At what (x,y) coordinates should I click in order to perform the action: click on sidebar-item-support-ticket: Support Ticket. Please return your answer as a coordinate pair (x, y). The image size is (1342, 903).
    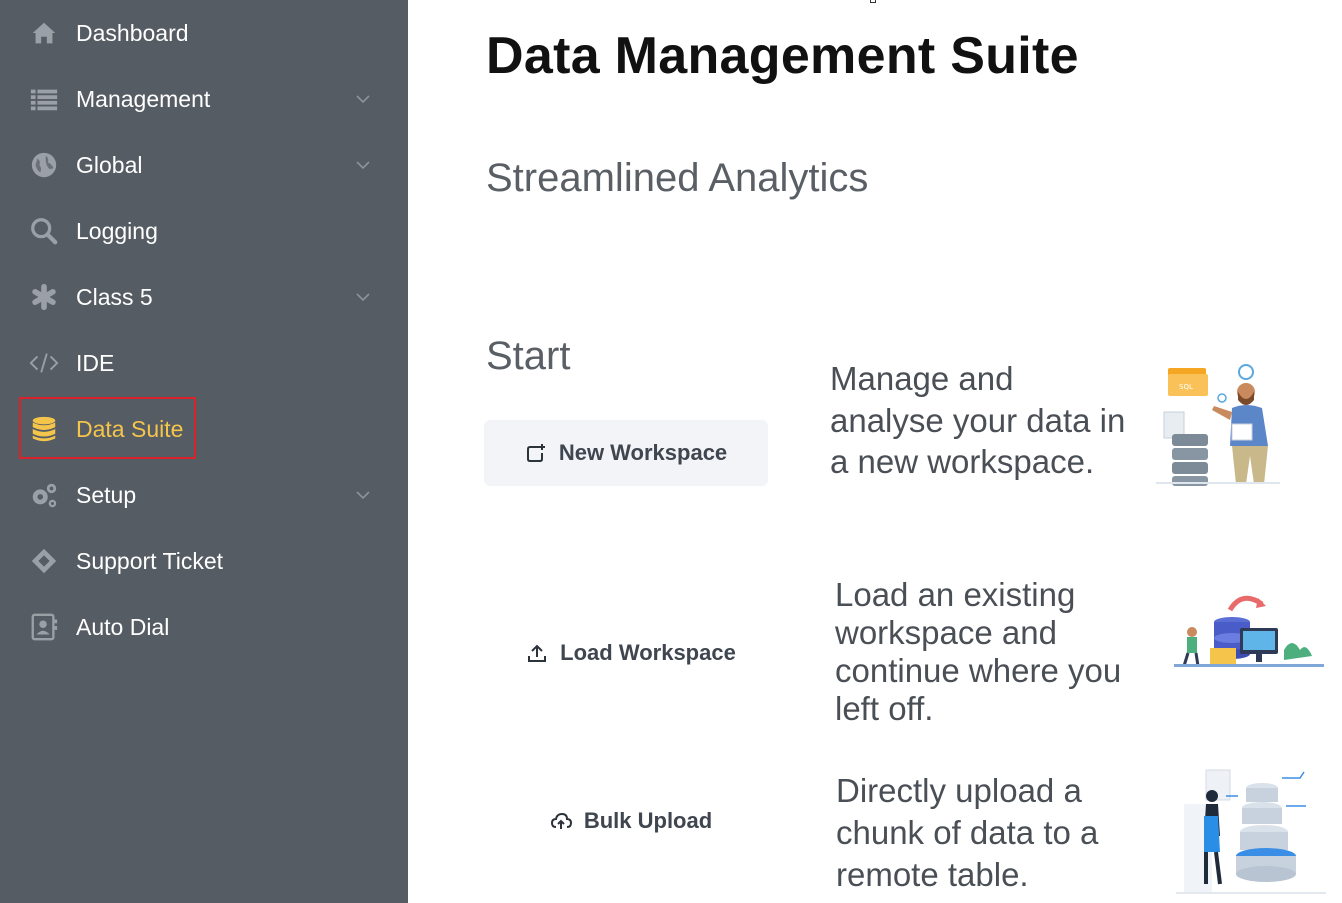
    Looking at the image, I should click on (204, 561).